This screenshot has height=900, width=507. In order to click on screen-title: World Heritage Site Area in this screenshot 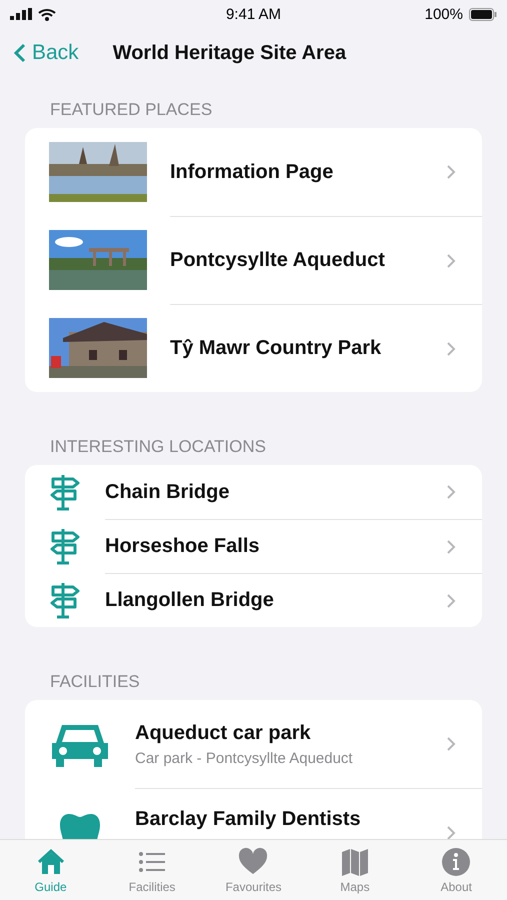, I will do `click(229, 53)`.